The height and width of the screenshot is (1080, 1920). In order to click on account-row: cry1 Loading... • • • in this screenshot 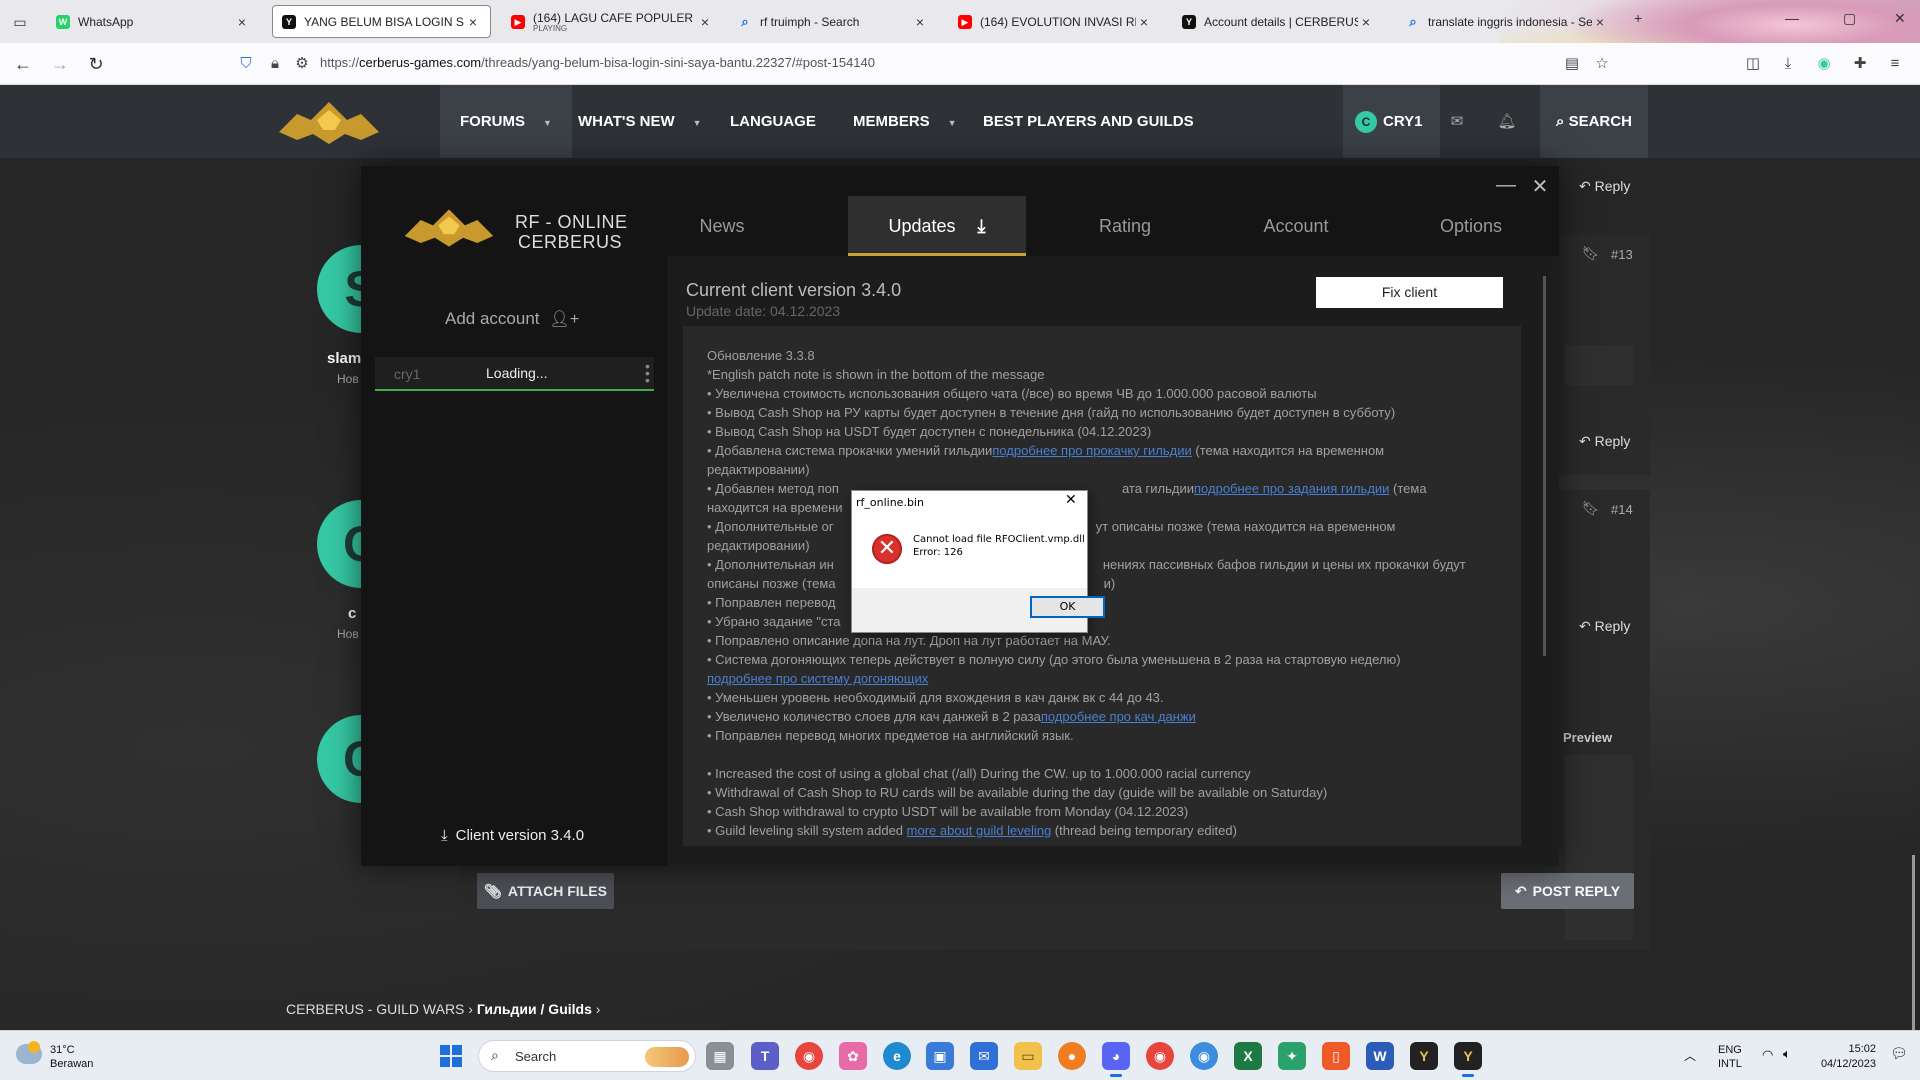, I will do `click(514, 374)`.